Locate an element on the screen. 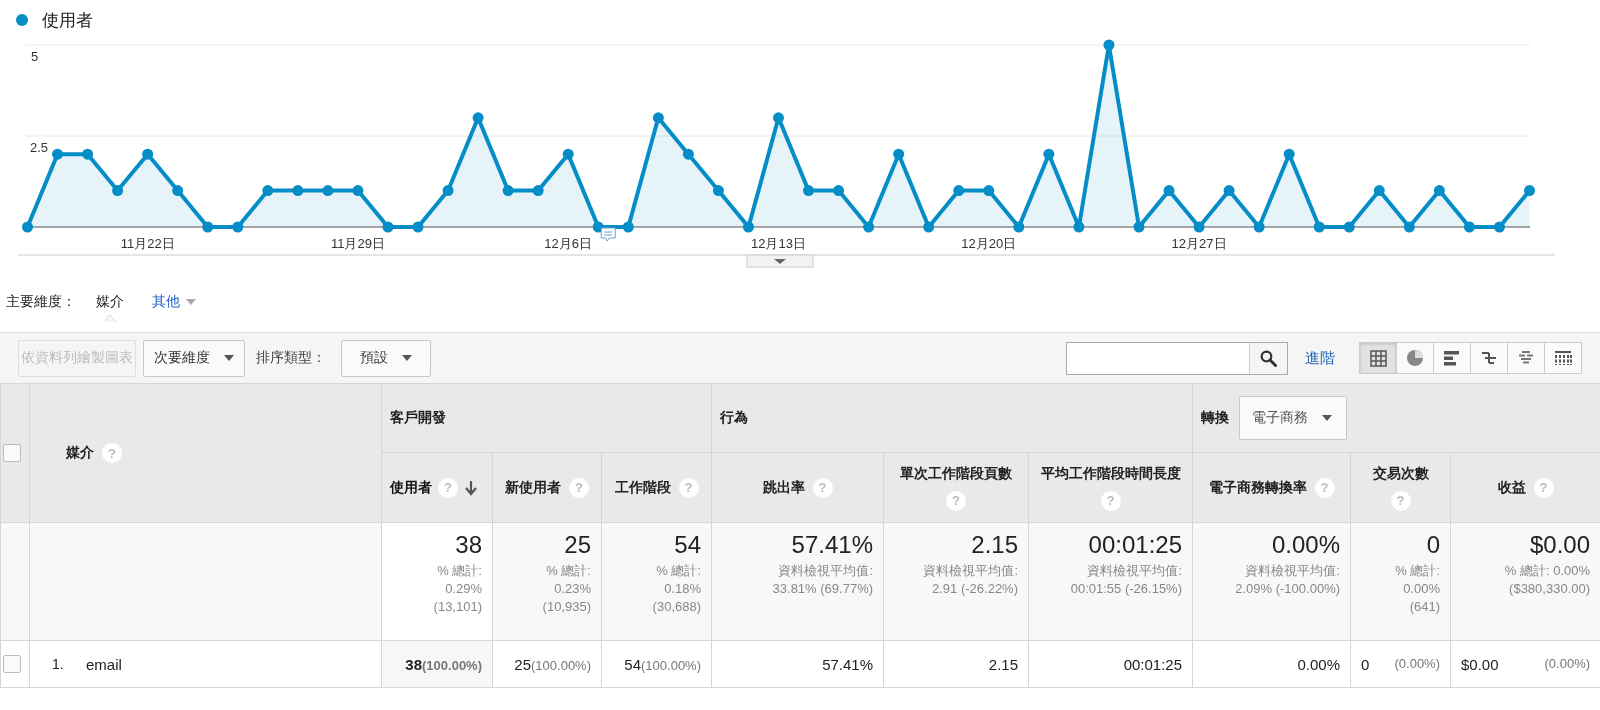 This screenshot has height=710, width=1600. table-cell: $0.00 is located at coordinates (1480, 664).